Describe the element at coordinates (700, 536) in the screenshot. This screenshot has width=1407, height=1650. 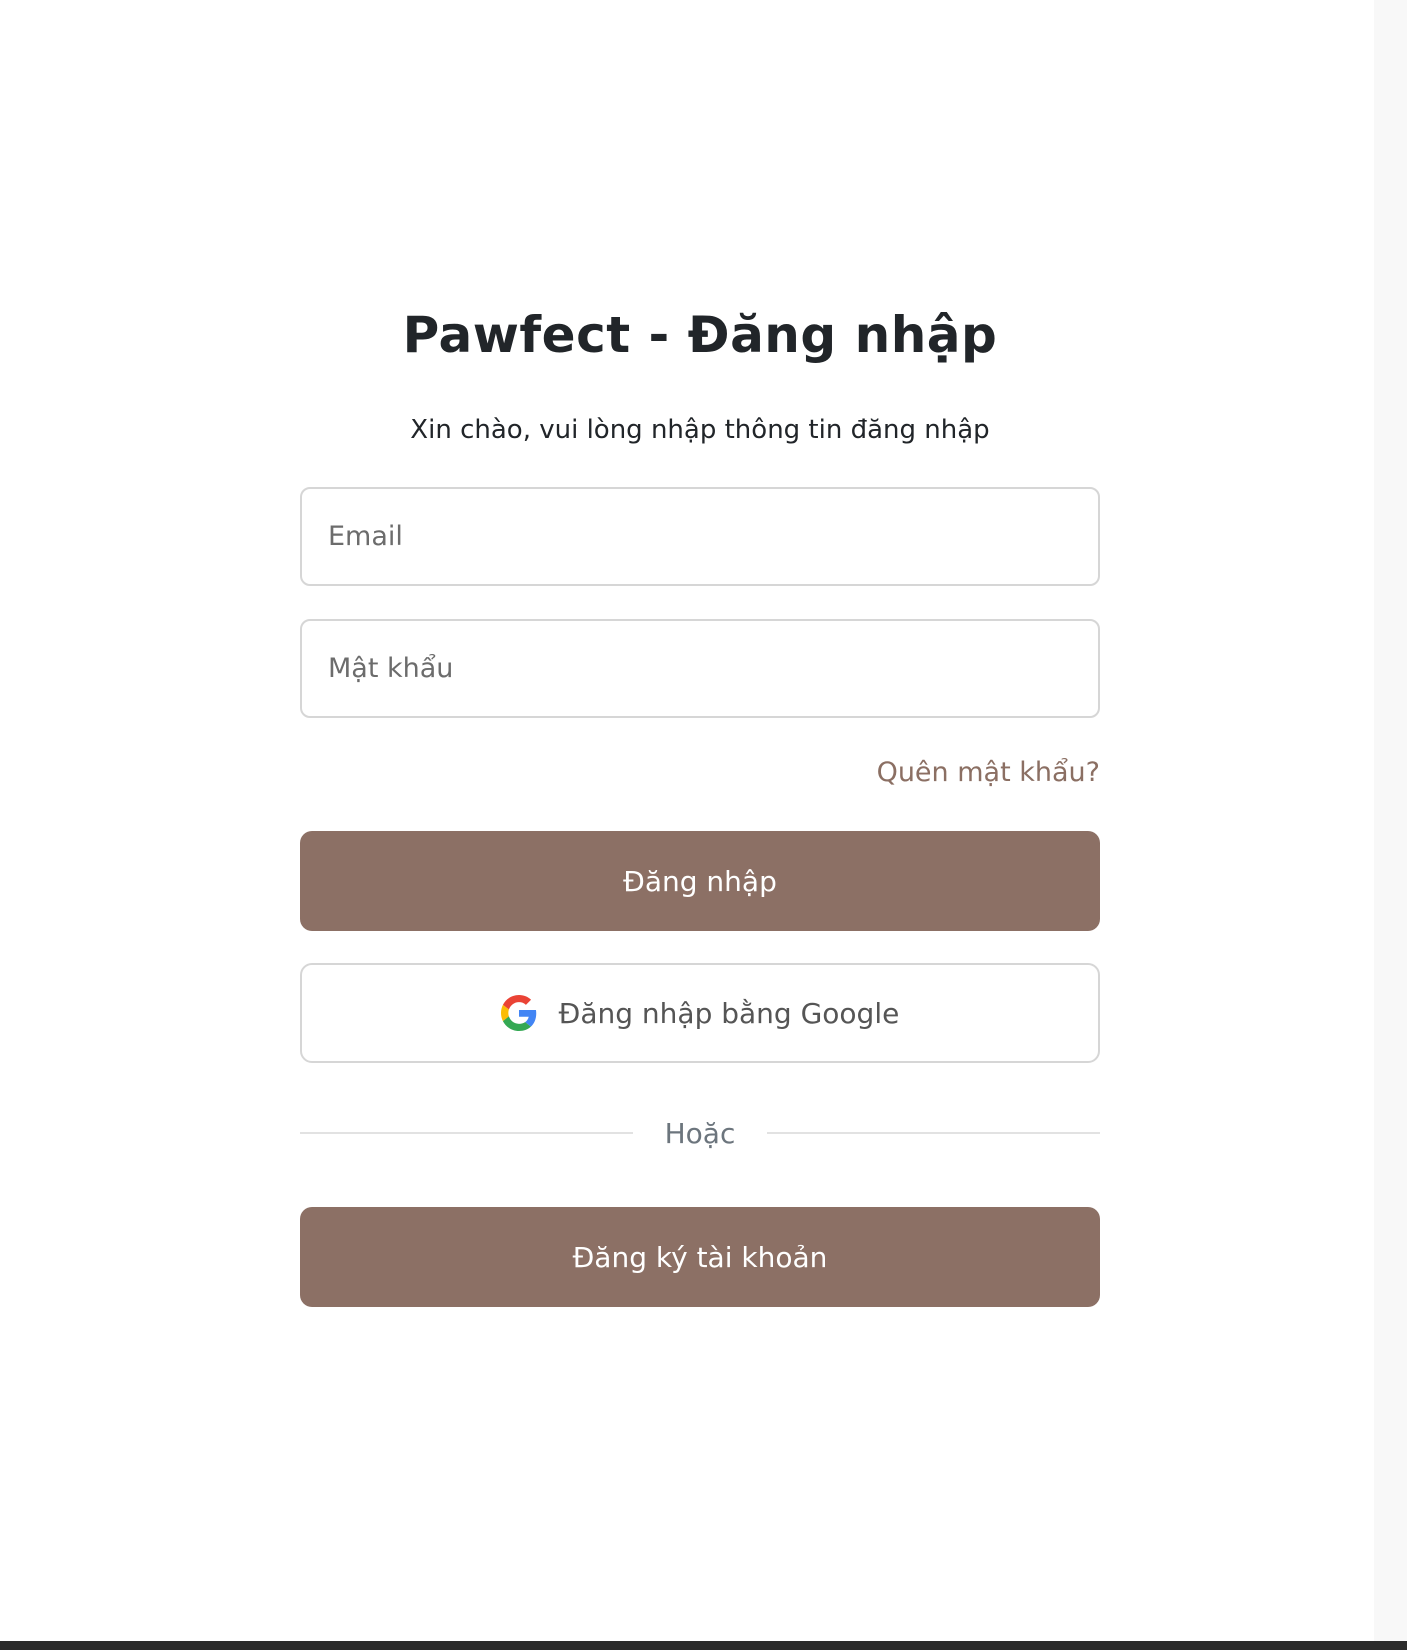
I see `email-input` at that location.